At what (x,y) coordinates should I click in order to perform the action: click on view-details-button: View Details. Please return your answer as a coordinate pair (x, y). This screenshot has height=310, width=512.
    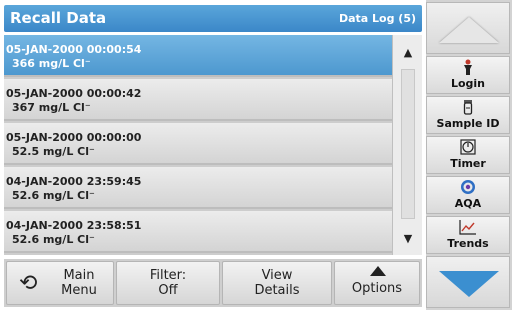
    Looking at the image, I should click on (277, 283).